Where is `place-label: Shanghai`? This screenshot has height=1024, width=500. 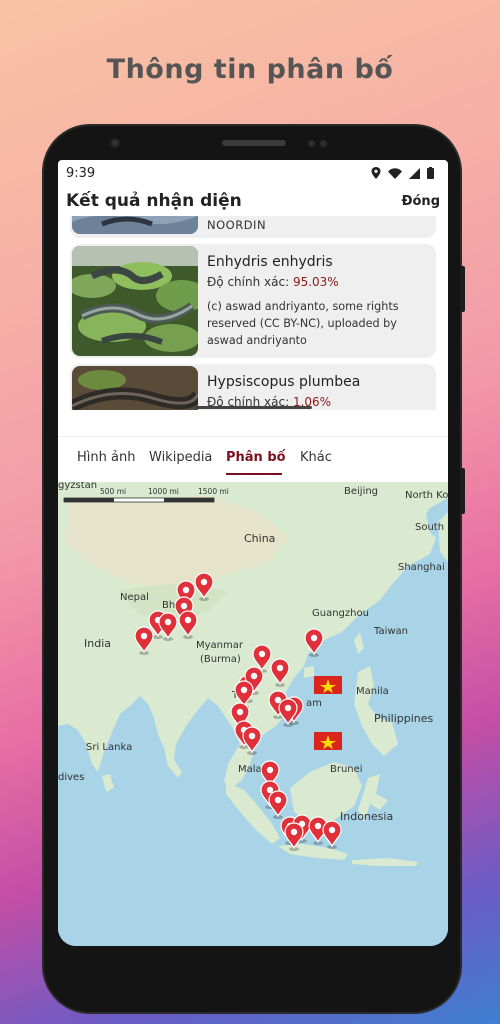
place-label: Shanghai is located at coordinates (421, 567).